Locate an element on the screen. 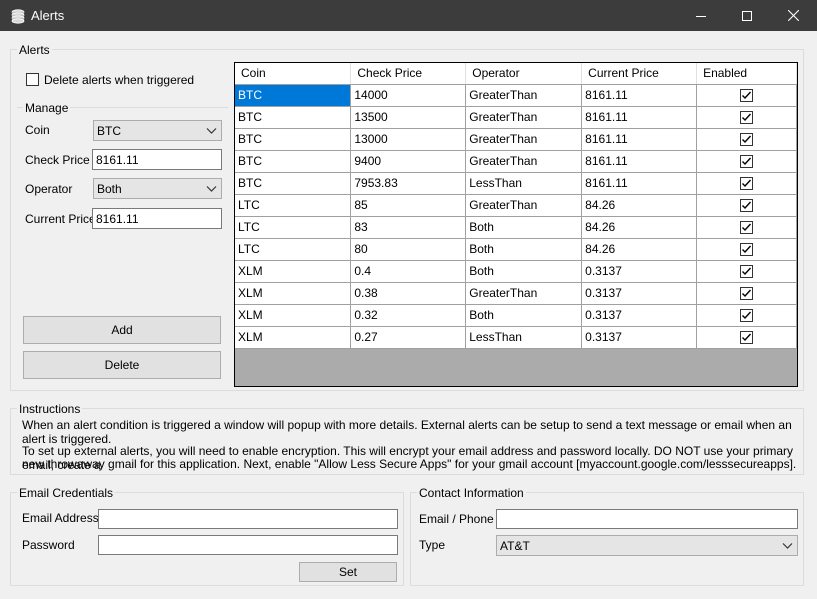 The height and width of the screenshot is (599, 817). table-row: XLM 0.4 Both 0.3137 is located at coordinates (516, 271).